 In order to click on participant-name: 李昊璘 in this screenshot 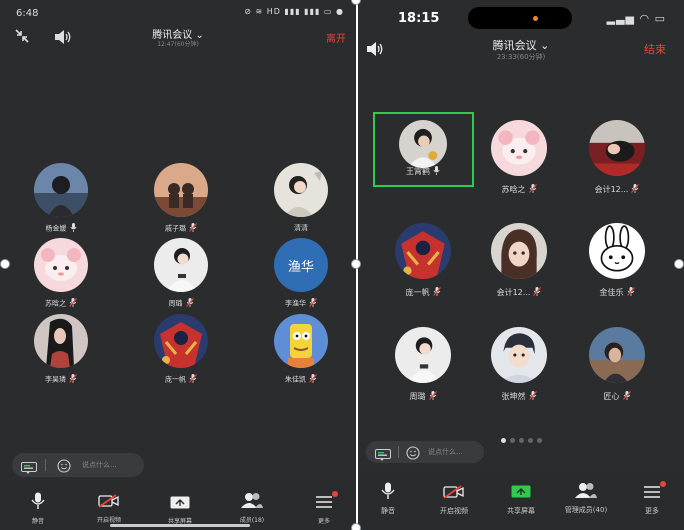, I will do `click(55, 379)`.